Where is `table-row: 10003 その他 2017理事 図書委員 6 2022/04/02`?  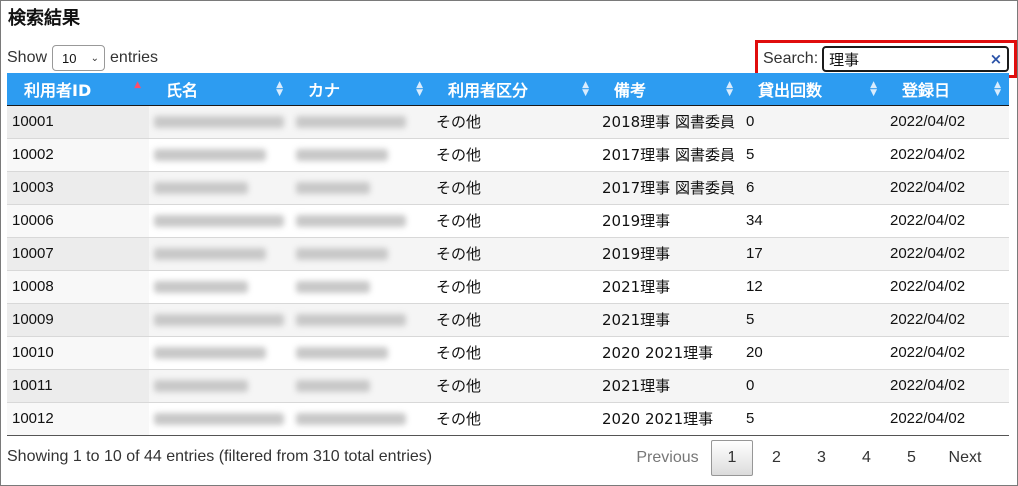
table-row: 10003 その他 2017理事 図書委員 6 2022/04/02 is located at coordinates (508, 187).